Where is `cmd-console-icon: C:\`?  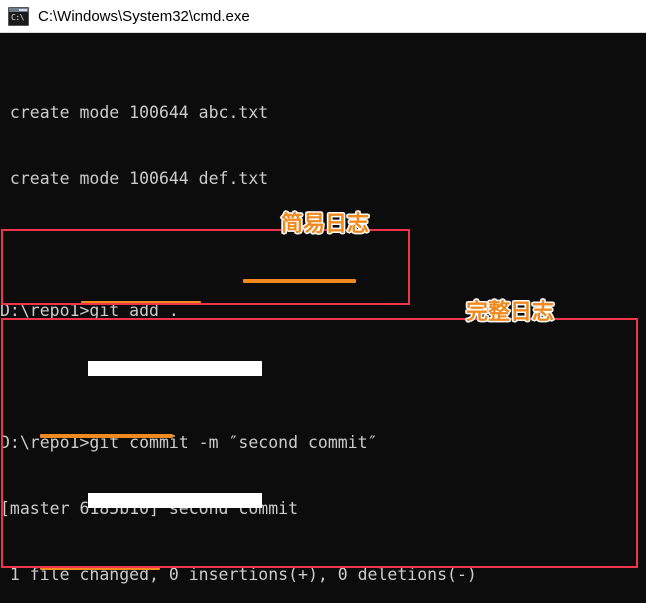 cmd-console-icon: C:\ is located at coordinates (18, 16).